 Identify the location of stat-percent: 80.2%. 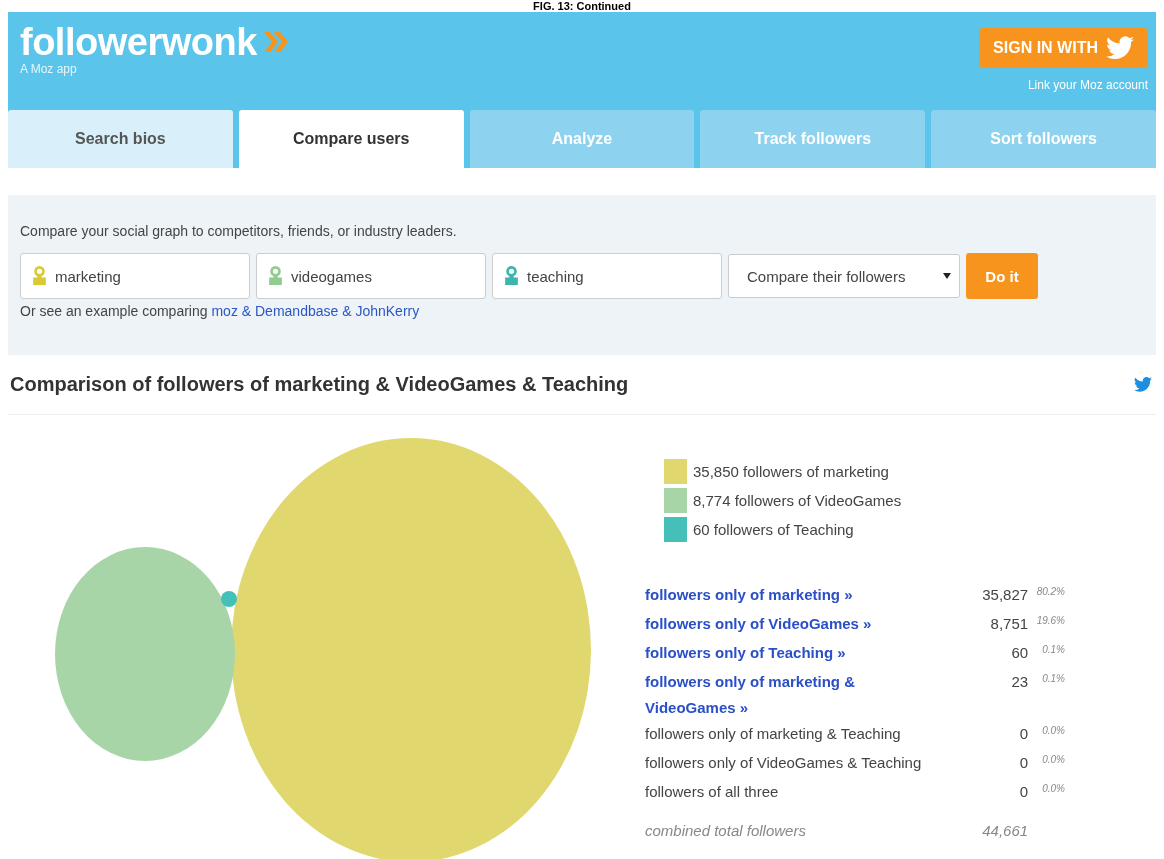
(1050, 591).